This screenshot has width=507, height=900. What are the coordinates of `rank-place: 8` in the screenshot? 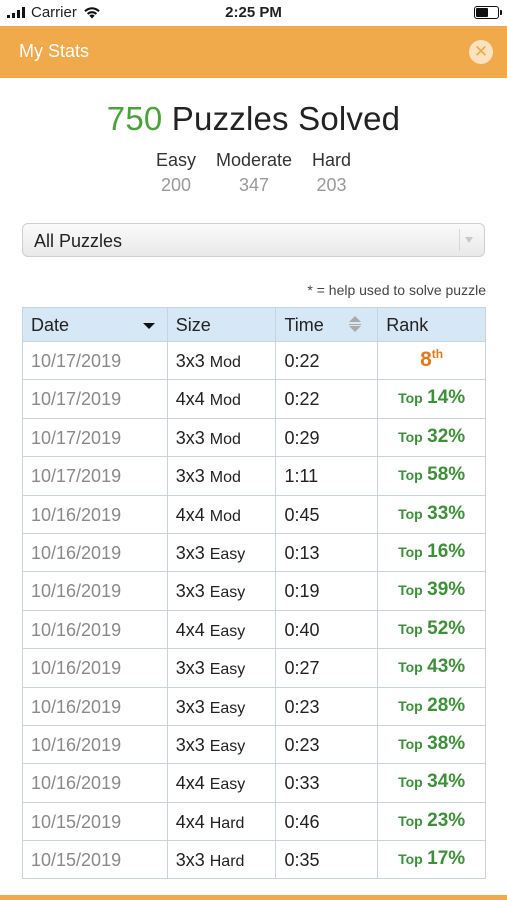 It's located at (426, 359).